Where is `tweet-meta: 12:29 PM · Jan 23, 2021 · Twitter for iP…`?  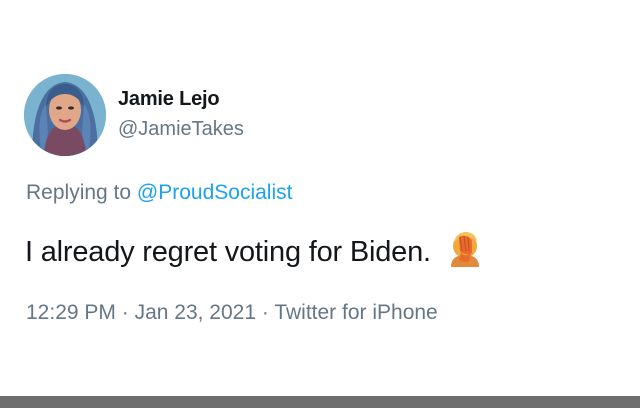
tweet-meta: 12:29 PM · Jan 23, 2021 · Twitter for iP… is located at coordinates (232, 313).